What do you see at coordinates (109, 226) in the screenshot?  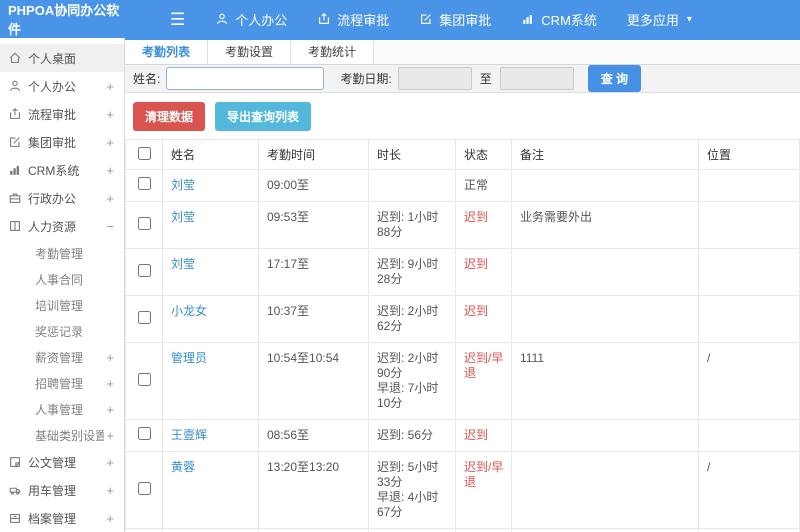 I see `collapse-toggle: −` at bounding box center [109, 226].